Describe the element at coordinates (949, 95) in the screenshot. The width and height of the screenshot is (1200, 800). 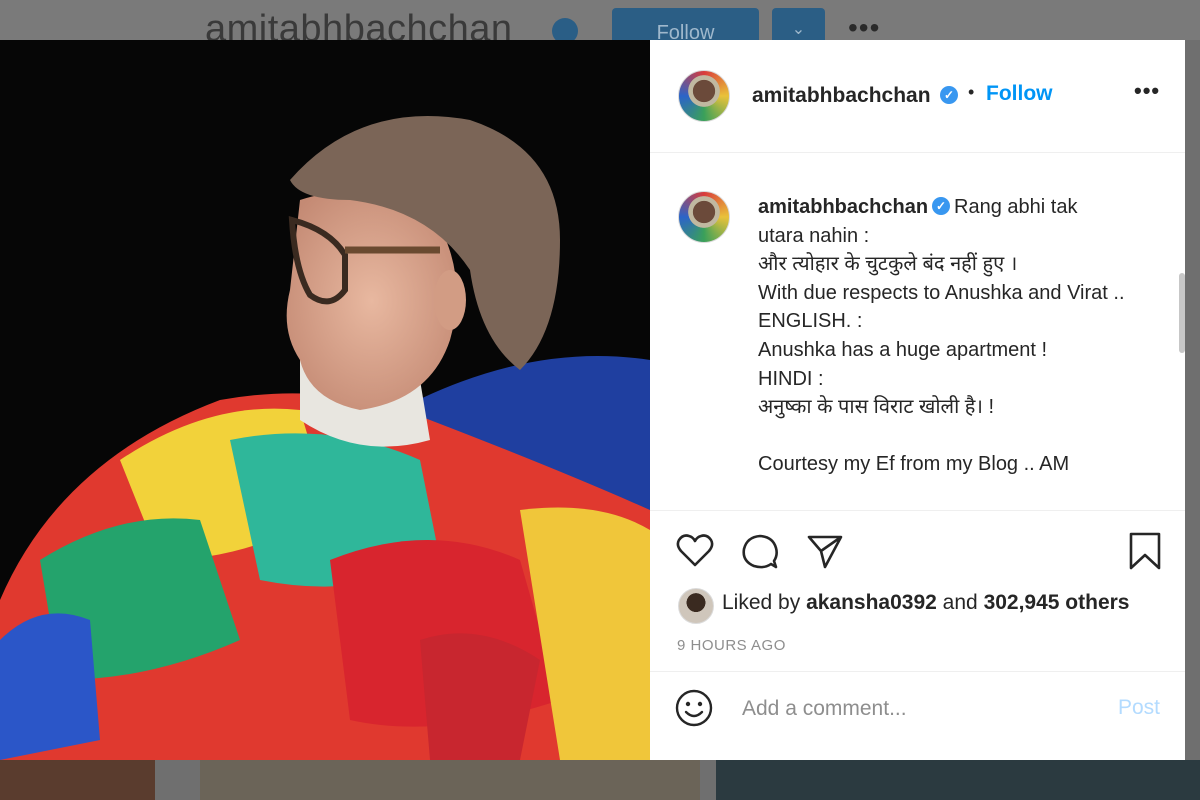
I see `verified-badge-icon: ✓` at that location.